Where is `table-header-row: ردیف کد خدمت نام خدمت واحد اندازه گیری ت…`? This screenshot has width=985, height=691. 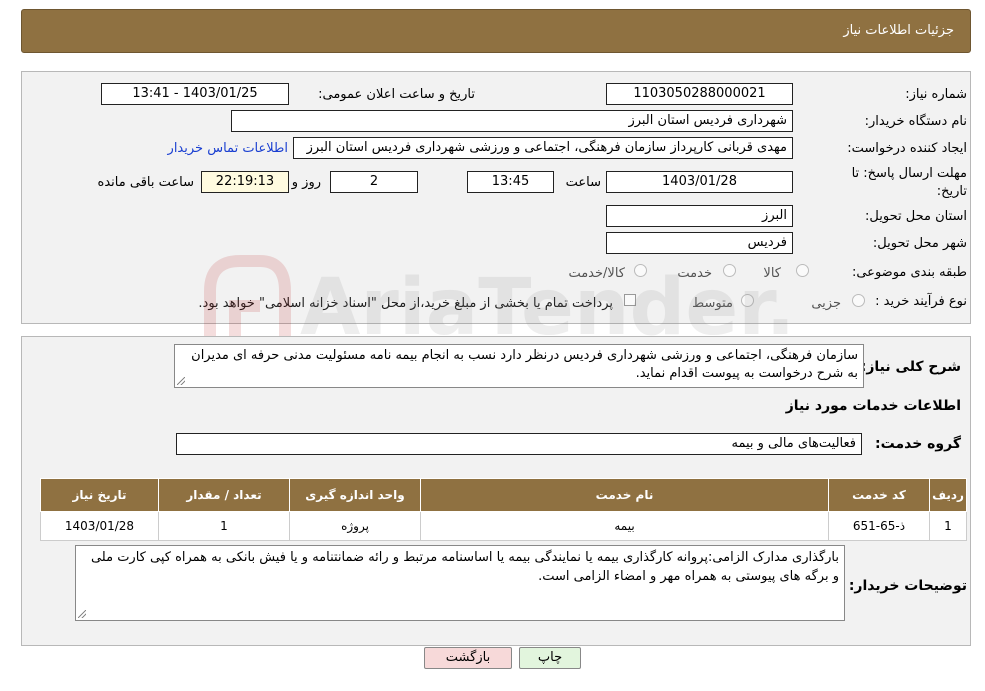
table-header-row: ردیف کد خدمت نام خدمت واحد اندازه گیری ت… is located at coordinates (503, 495).